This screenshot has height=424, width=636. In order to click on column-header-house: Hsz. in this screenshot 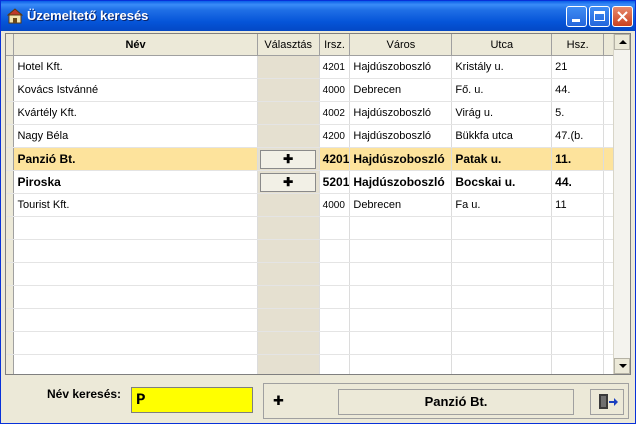, I will do `click(578, 45)`.